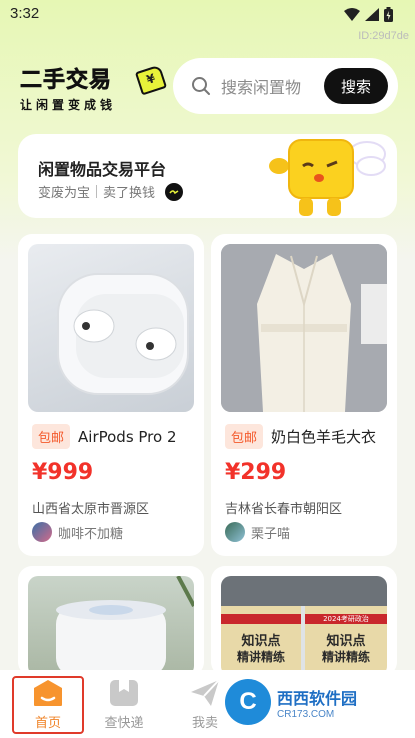 The width and height of the screenshot is (415, 738). I want to click on tab-label: 查快递, so click(124, 723).